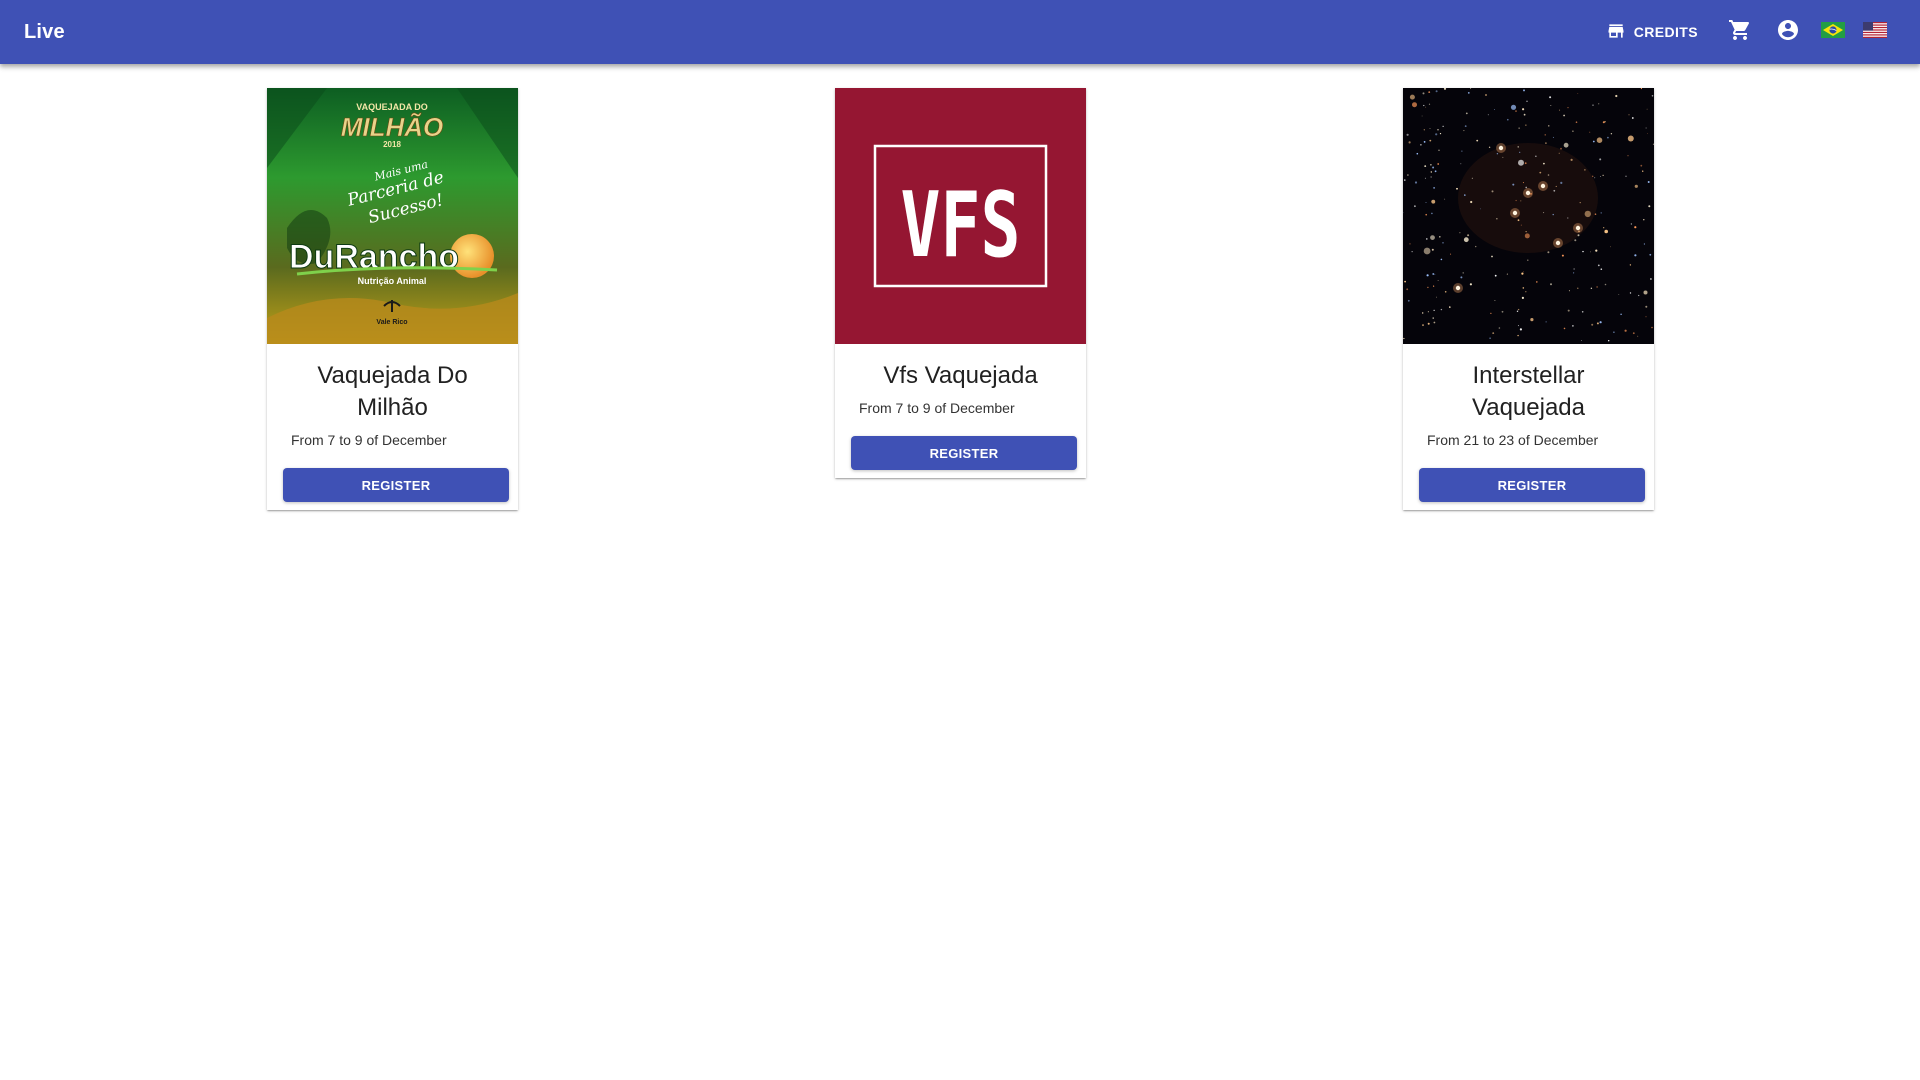  Describe the element at coordinates (392, 391) in the screenshot. I see `event-title: Vaquejada Do Milhão` at that location.